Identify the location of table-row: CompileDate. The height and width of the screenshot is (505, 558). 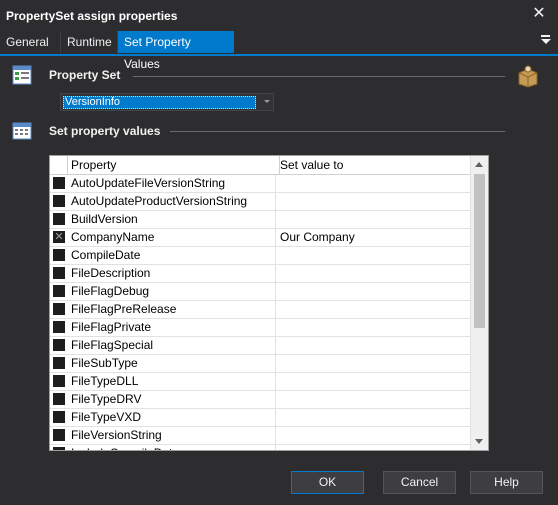
(261, 256).